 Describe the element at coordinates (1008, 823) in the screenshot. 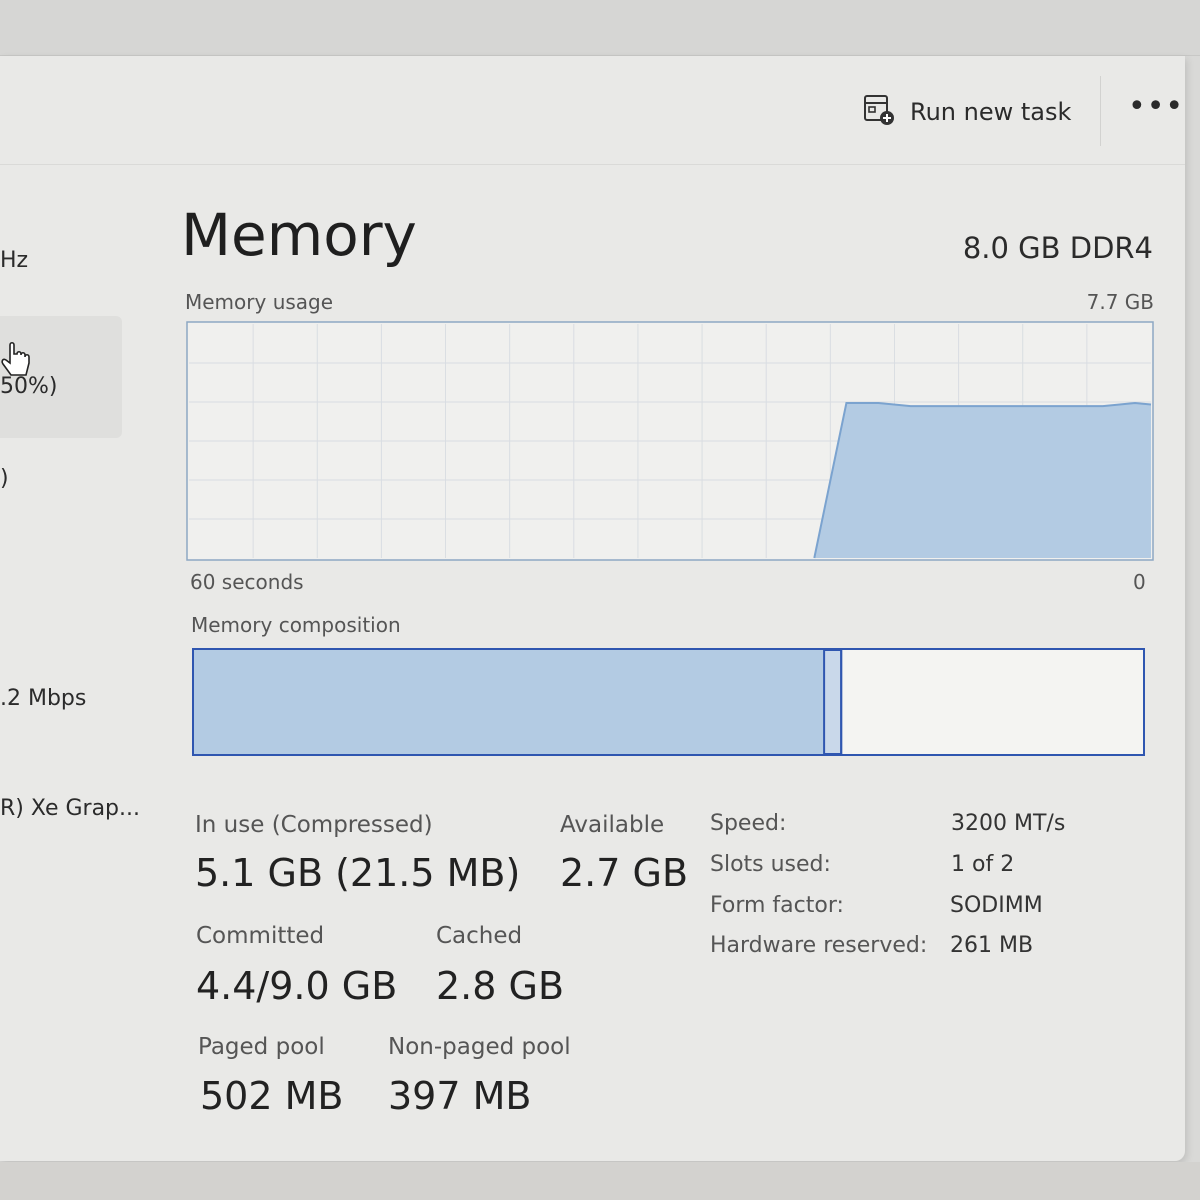

I see `speed-value: 3200 MT/s` at that location.